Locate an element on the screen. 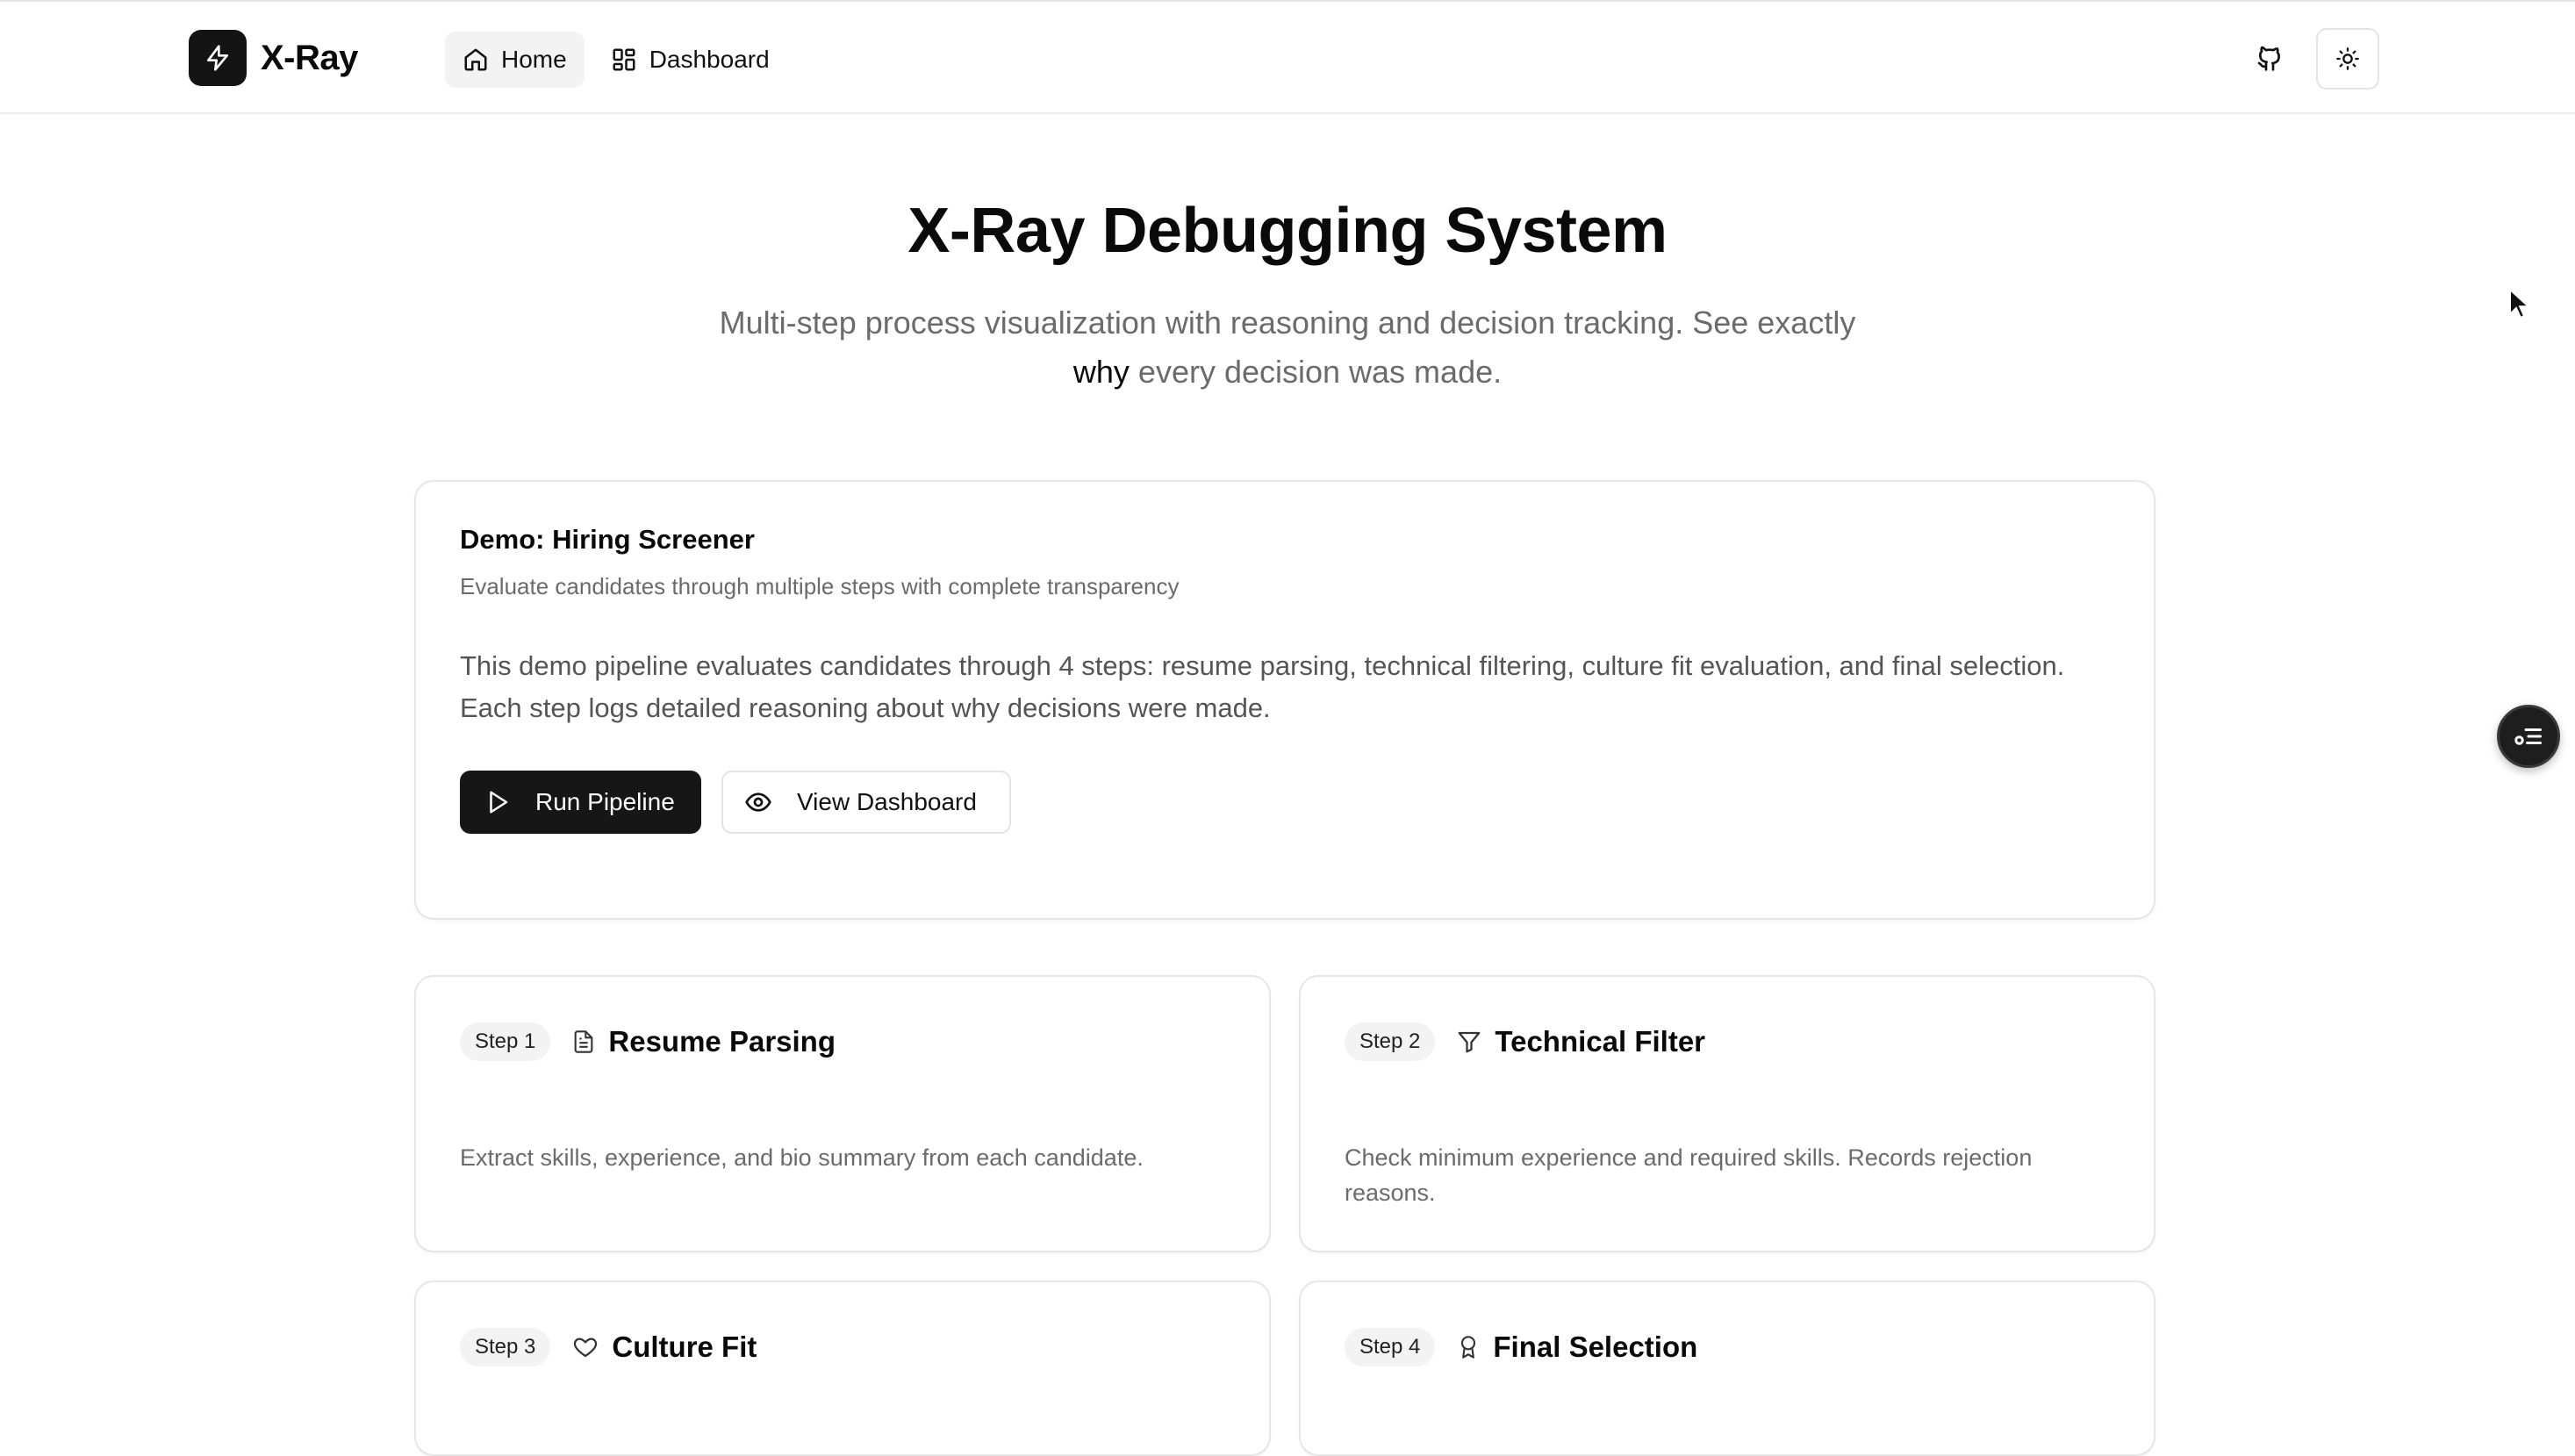 The image size is (2575, 1456). step-header: Step 4 Final Selection is located at coordinates (1521, 1347).